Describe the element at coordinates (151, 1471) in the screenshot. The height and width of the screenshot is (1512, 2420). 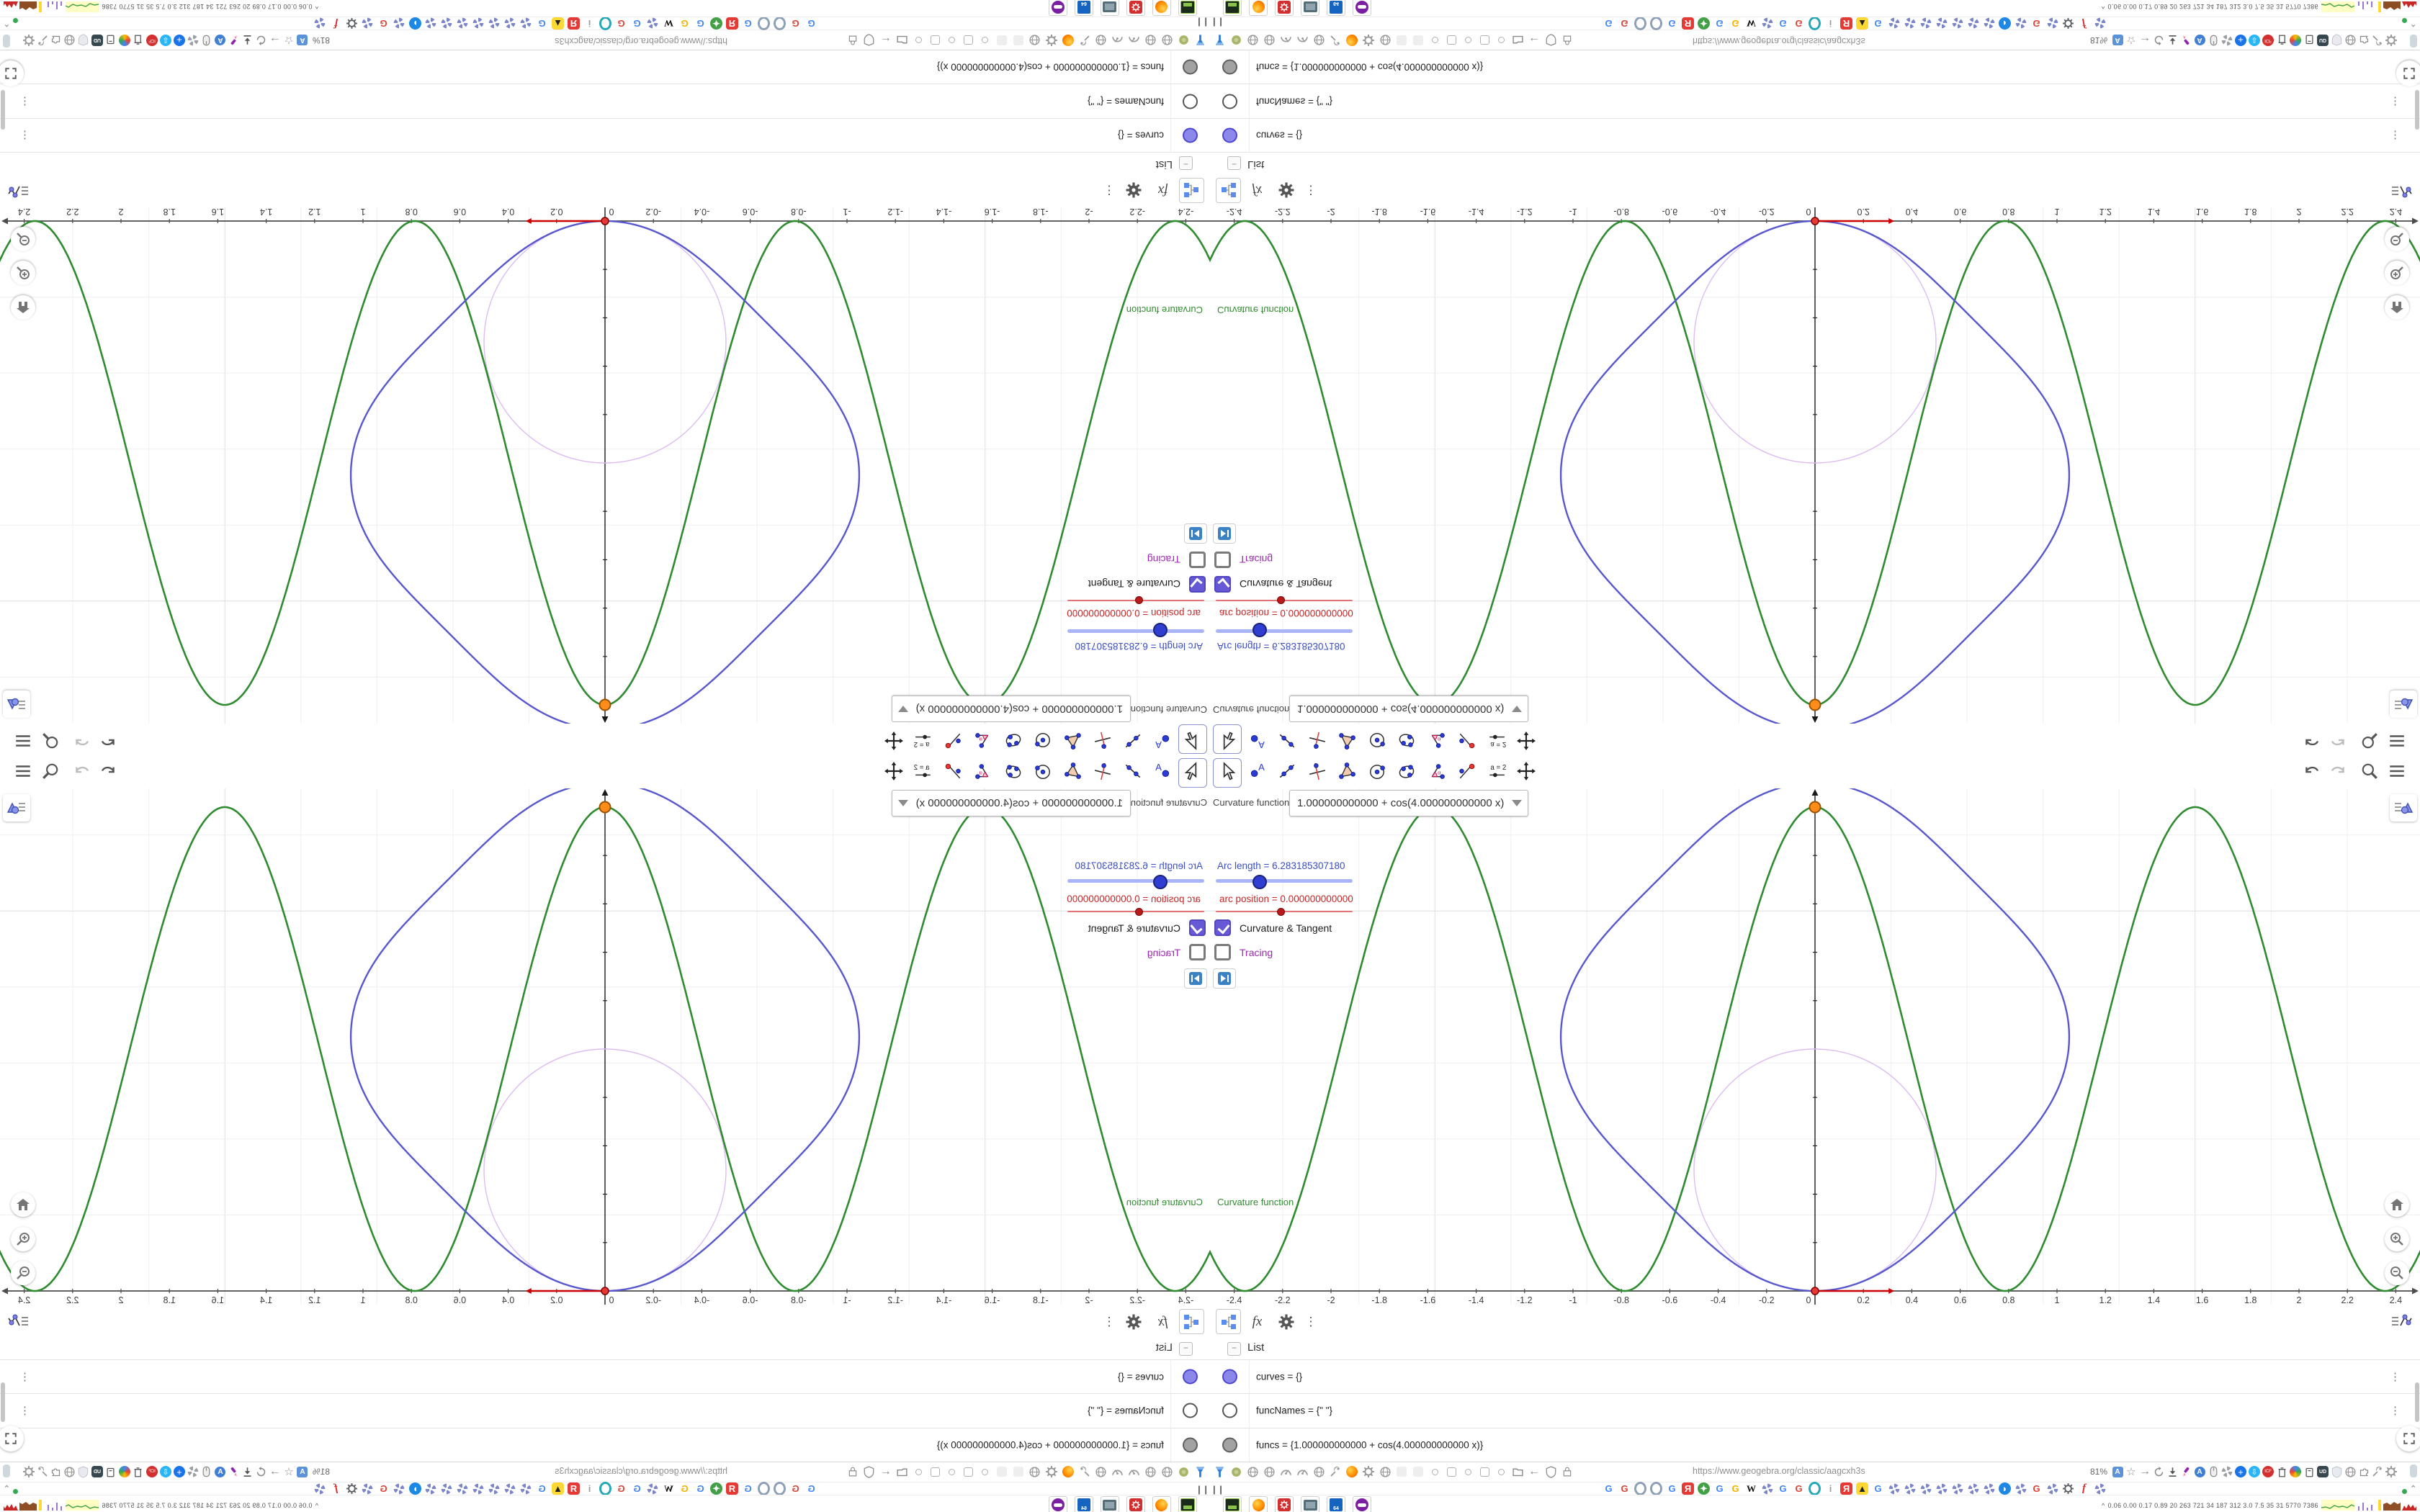
I see `red-badge-icon: ICF` at that location.